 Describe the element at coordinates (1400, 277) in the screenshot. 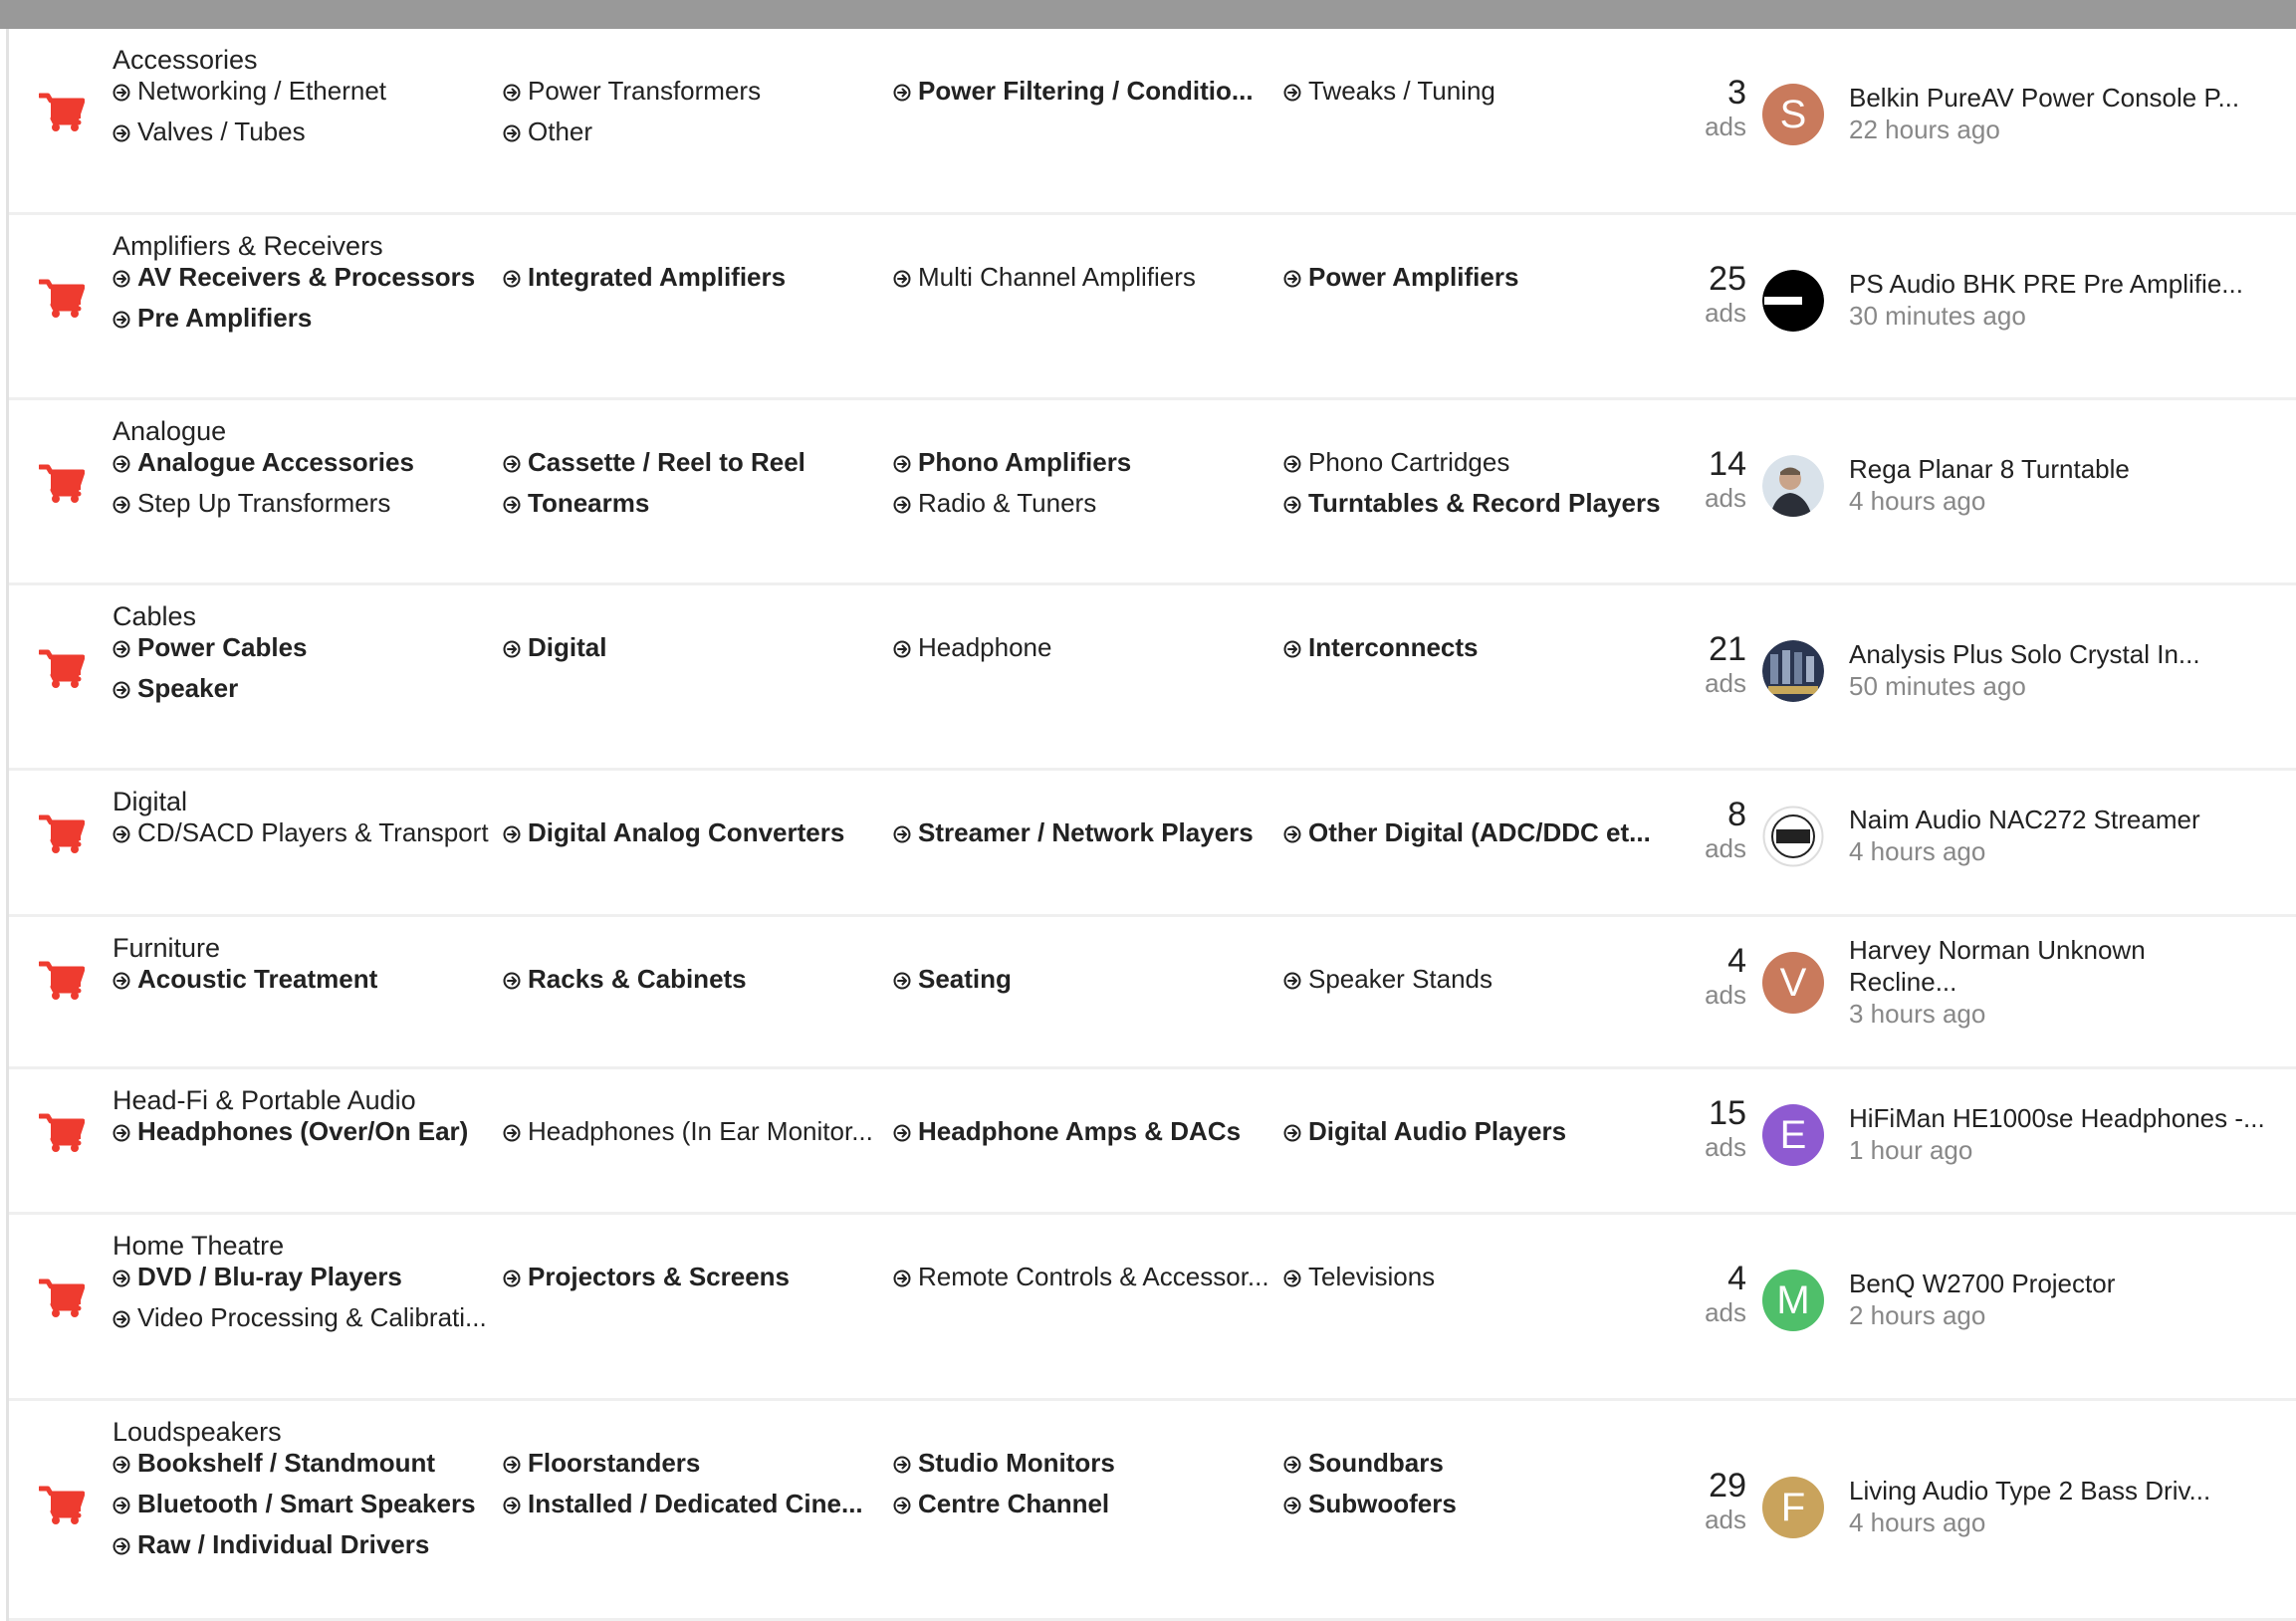

I see `subcategory-link: Power Amplifiers` at that location.